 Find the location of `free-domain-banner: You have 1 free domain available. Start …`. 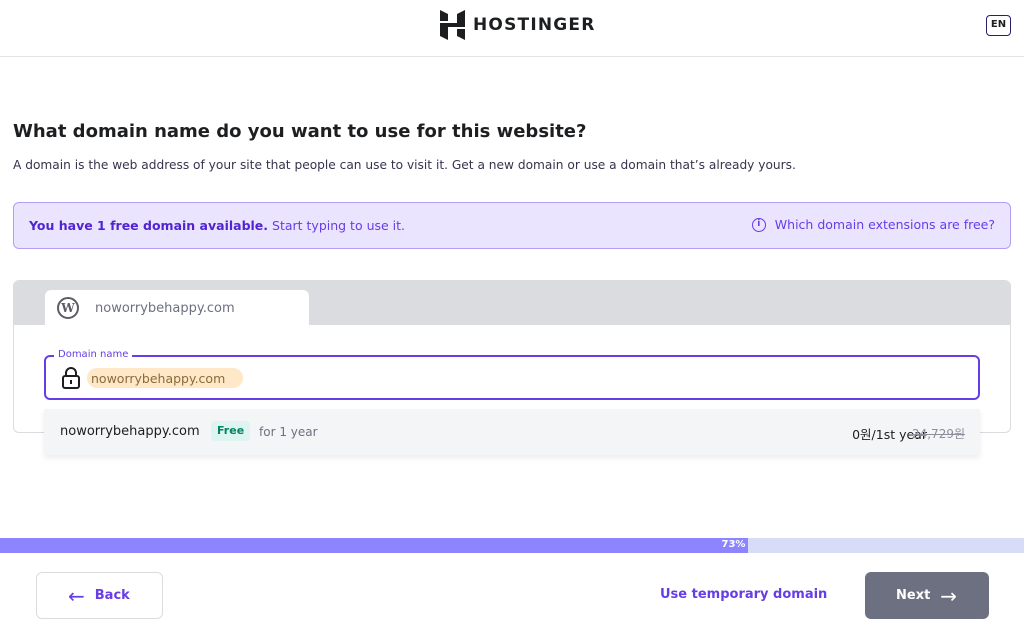

free-domain-banner: You have 1 free domain available. Start … is located at coordinates (512, 225).